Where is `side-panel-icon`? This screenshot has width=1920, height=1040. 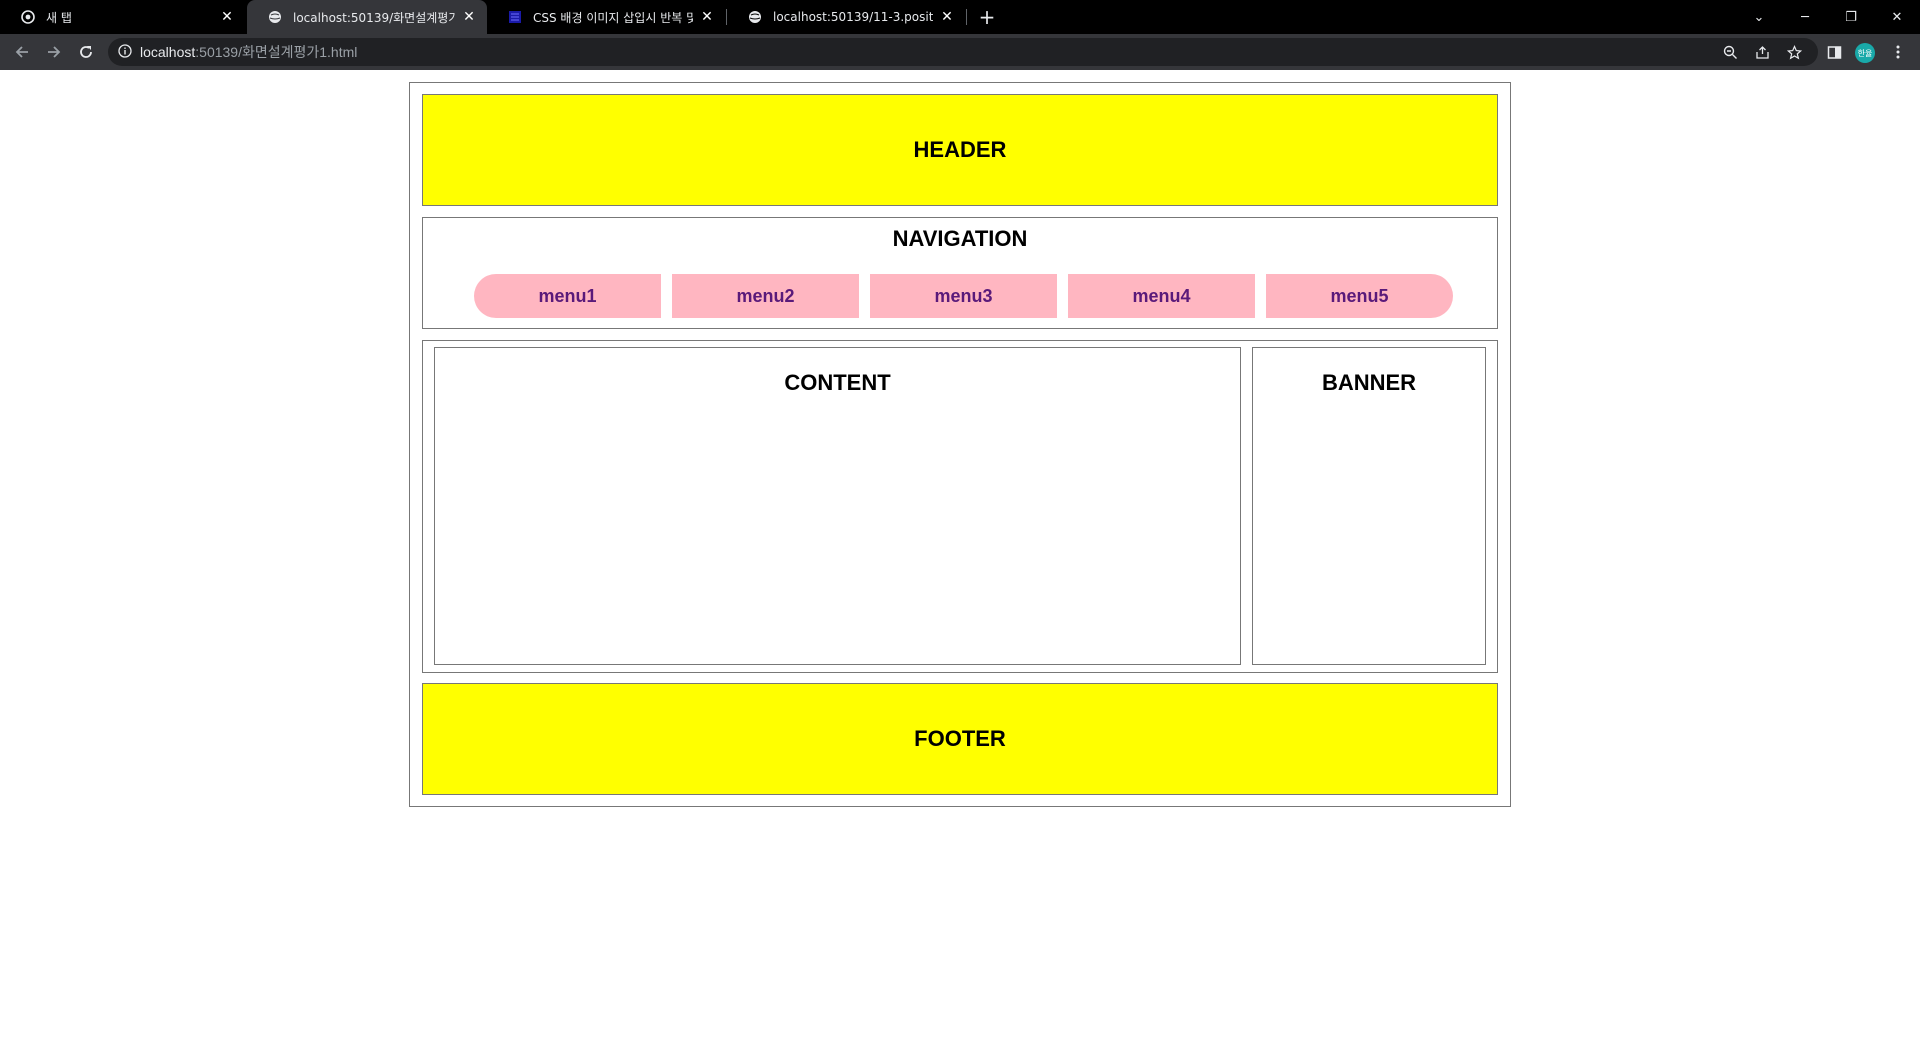
side-panel-icon is located at coordinates (1834, 52).